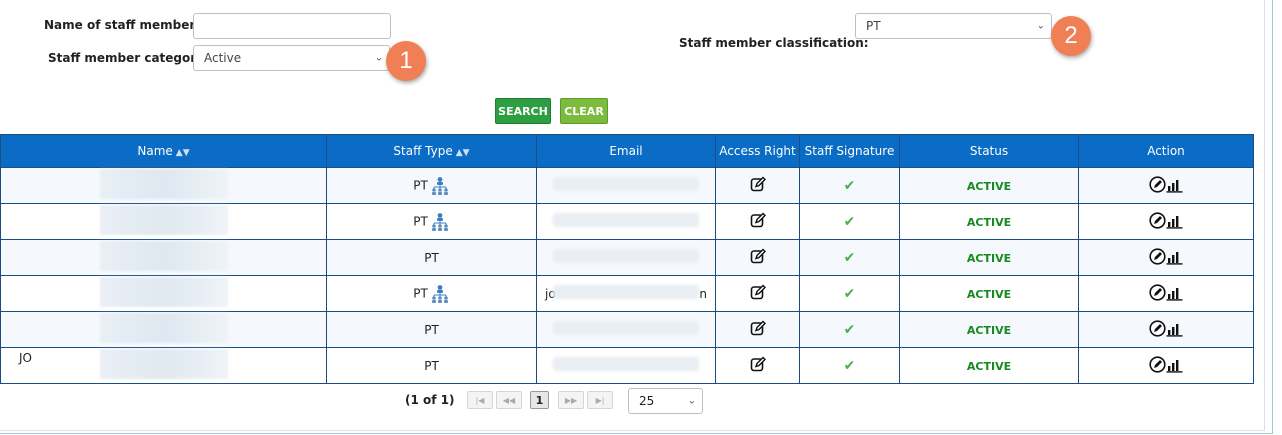 The width and height of the screenshot is (1282, 435). Describe the element at coordinates (584, 111) in the screenshot. I see `clear-button: CLEAR` at that location.